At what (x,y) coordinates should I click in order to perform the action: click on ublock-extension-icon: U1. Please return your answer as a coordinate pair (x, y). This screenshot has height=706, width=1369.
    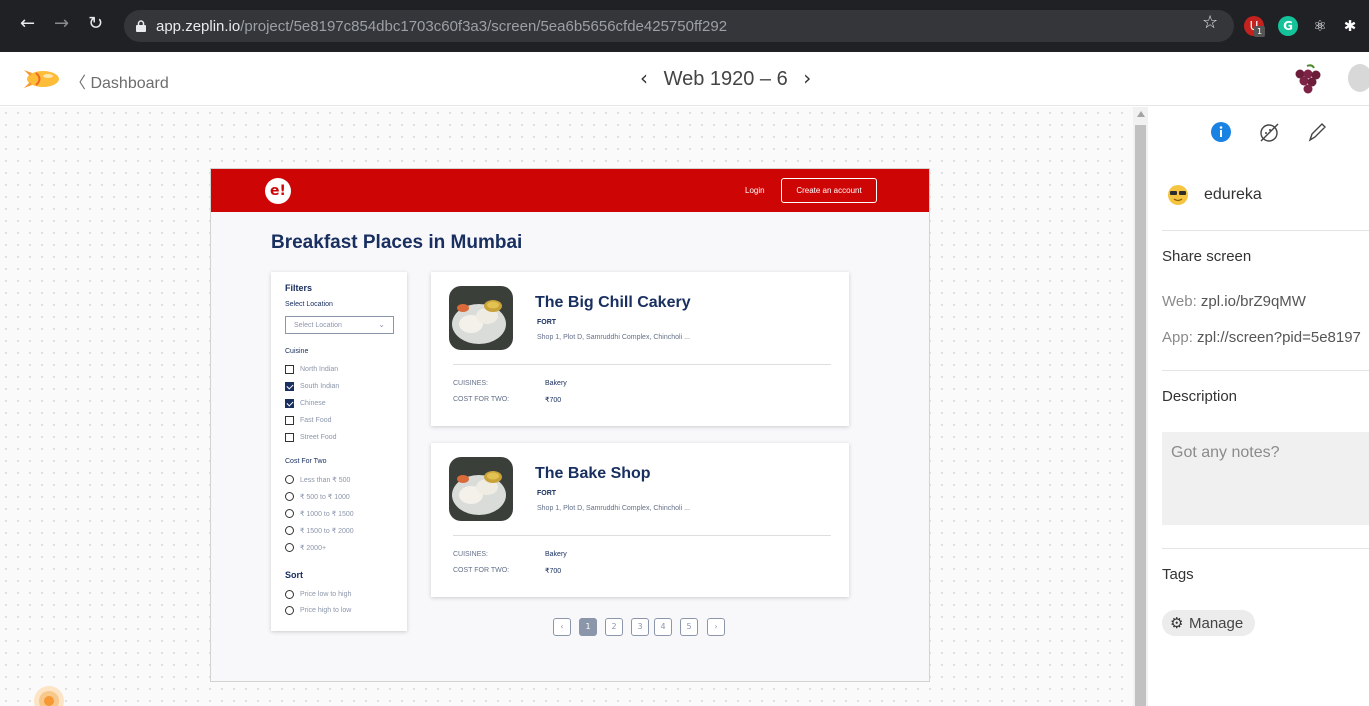
    Looking at the image, I should click on (1254, 26).